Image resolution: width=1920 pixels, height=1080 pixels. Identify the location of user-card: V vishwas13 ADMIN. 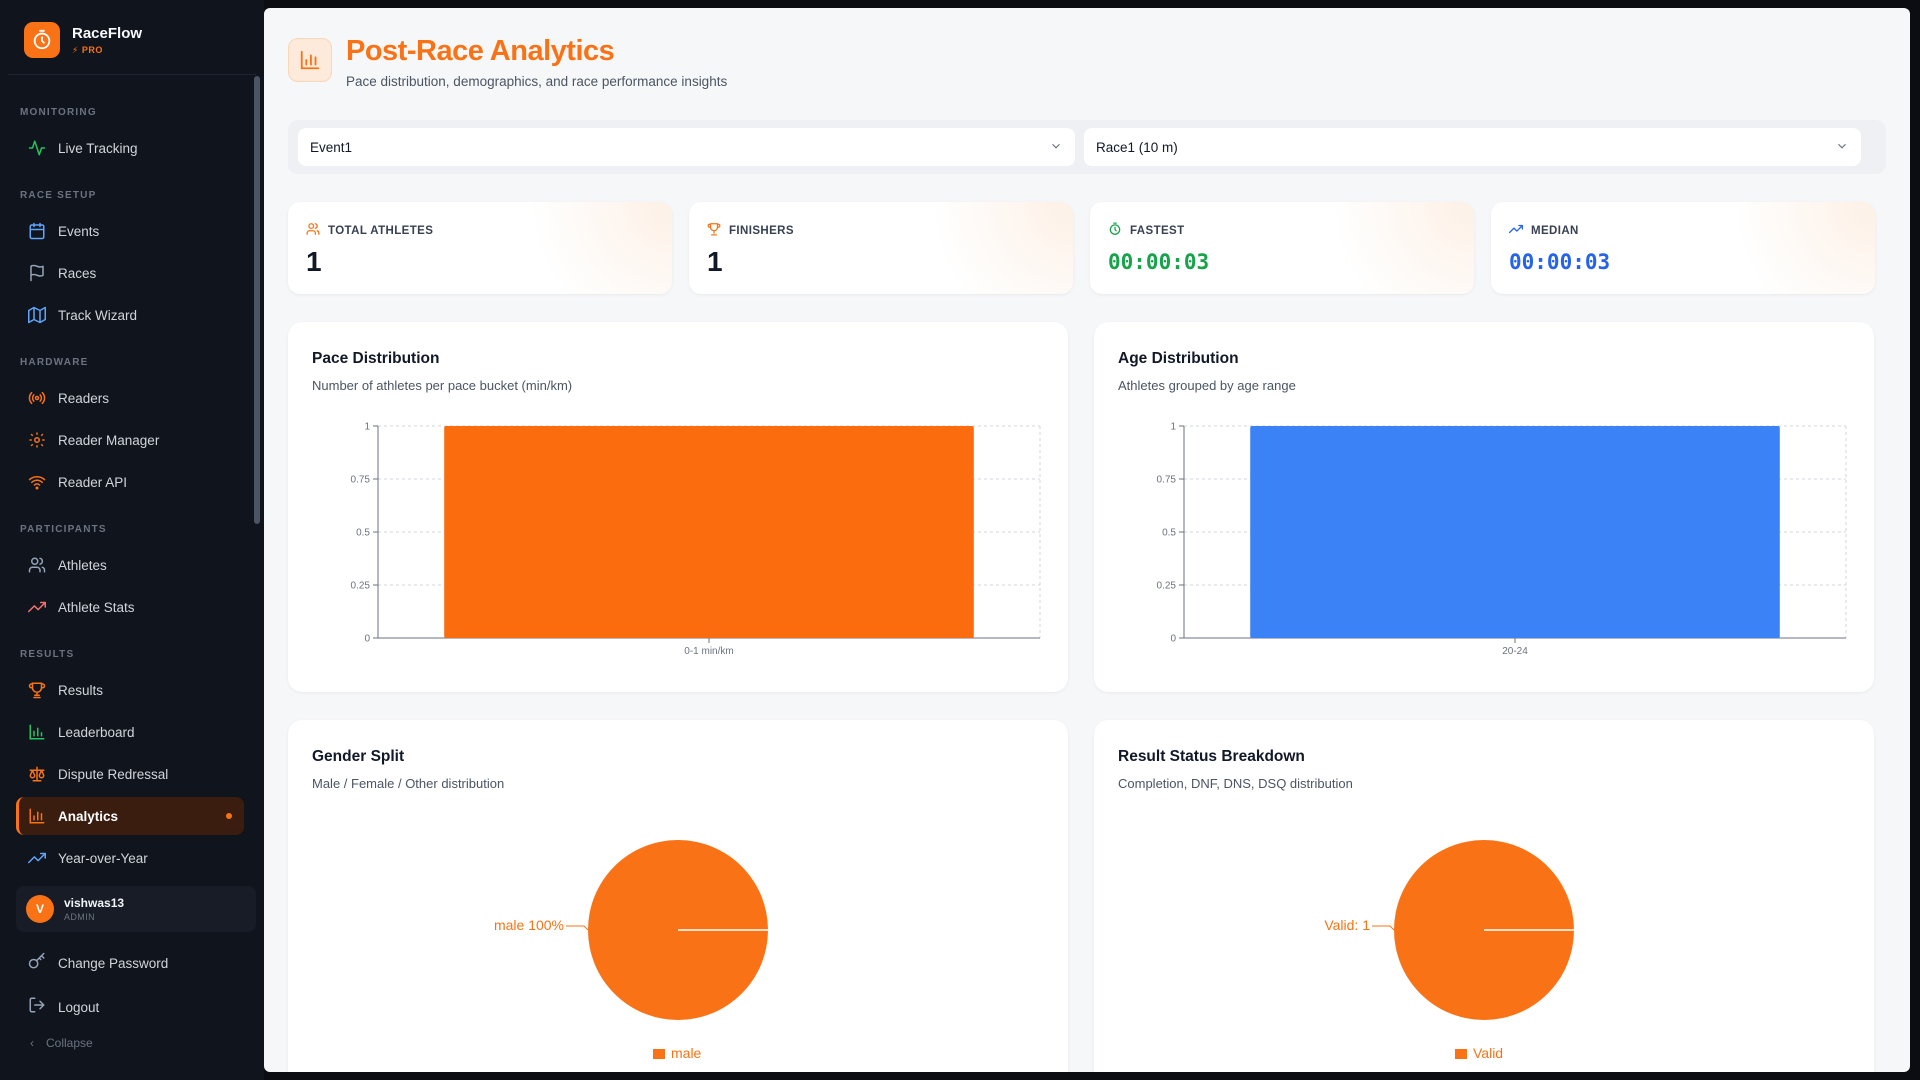
(136, 909).